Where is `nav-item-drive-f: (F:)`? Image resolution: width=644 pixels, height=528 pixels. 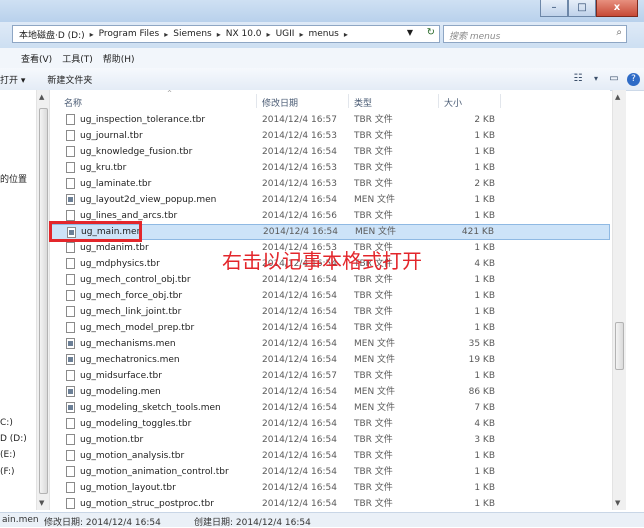 nav-item-drive-f: (F:) is located at coordinates (7, 472).